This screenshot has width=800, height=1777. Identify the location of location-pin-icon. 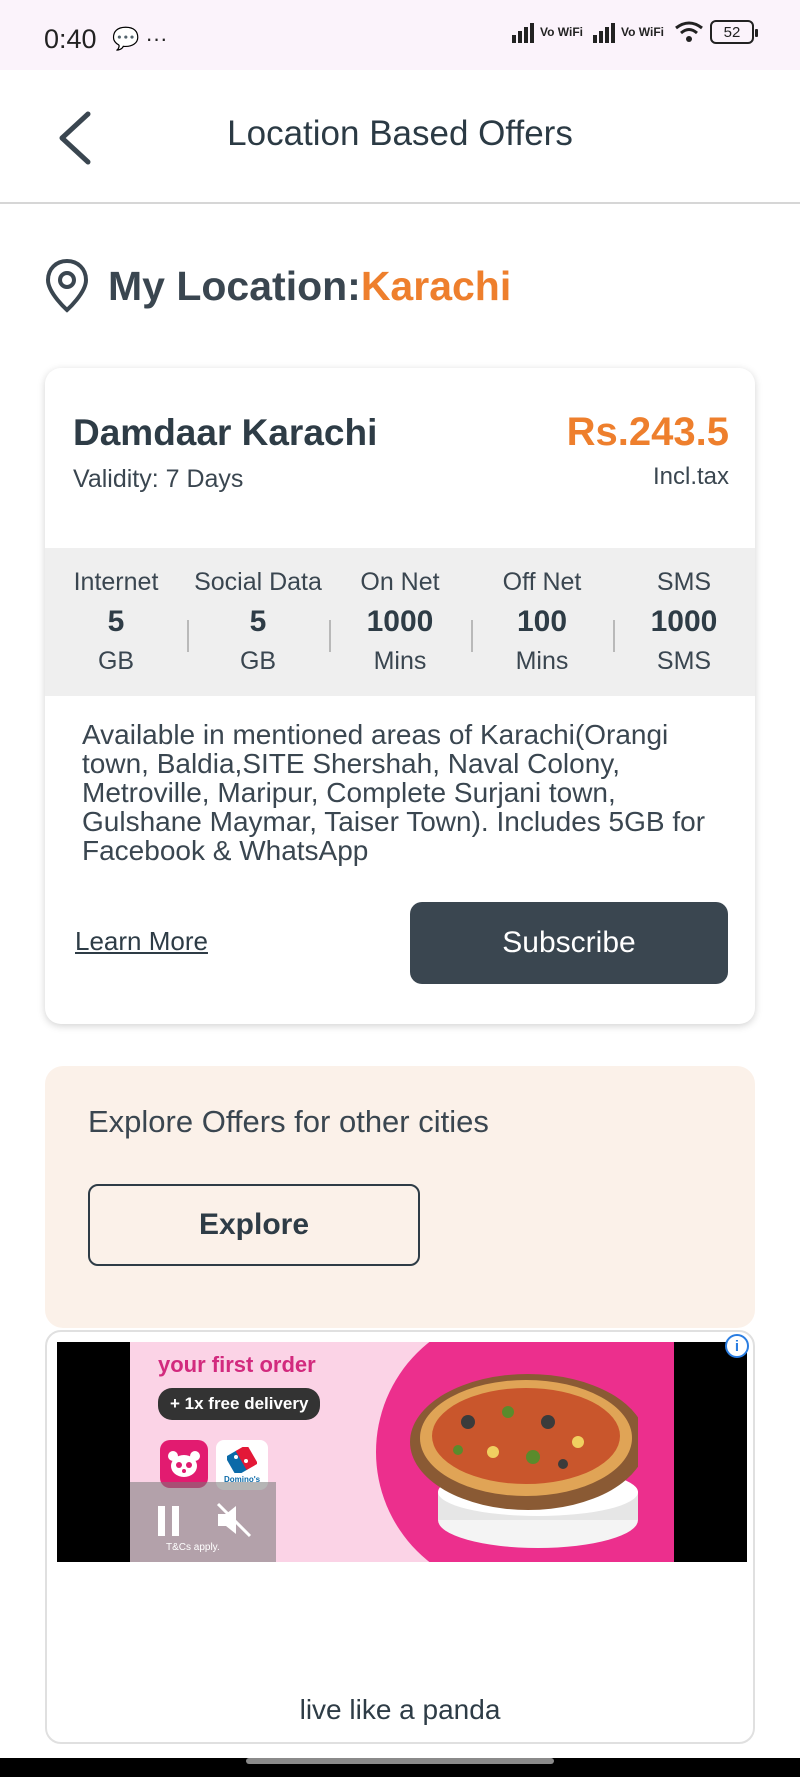
(67, 285).